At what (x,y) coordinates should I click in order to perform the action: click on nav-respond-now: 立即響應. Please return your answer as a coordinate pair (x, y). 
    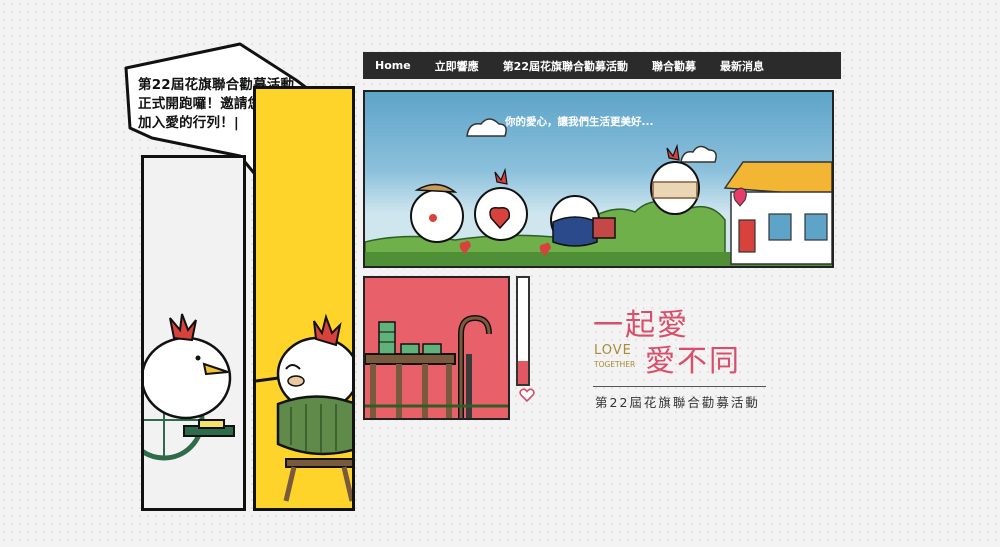
    Looking at the image, I should click on (457, 66).